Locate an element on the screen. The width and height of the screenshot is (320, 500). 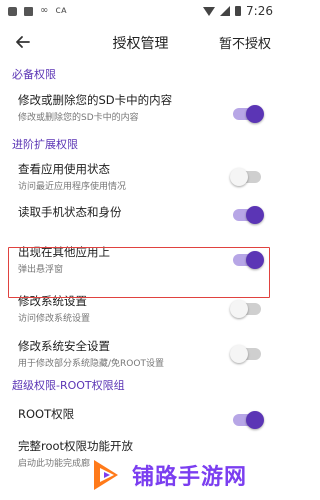
battery-icon is located at coordinates (238, 11).